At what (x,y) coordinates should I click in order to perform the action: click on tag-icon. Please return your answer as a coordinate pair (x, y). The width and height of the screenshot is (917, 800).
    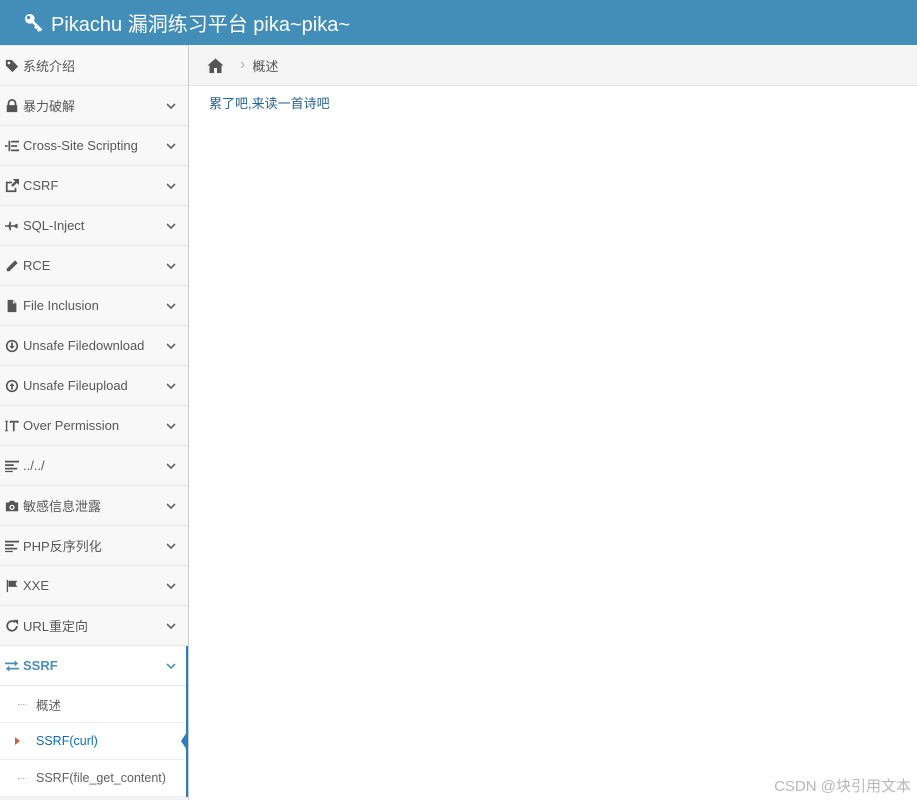
    Looking at the image, I should click on (12, 66).